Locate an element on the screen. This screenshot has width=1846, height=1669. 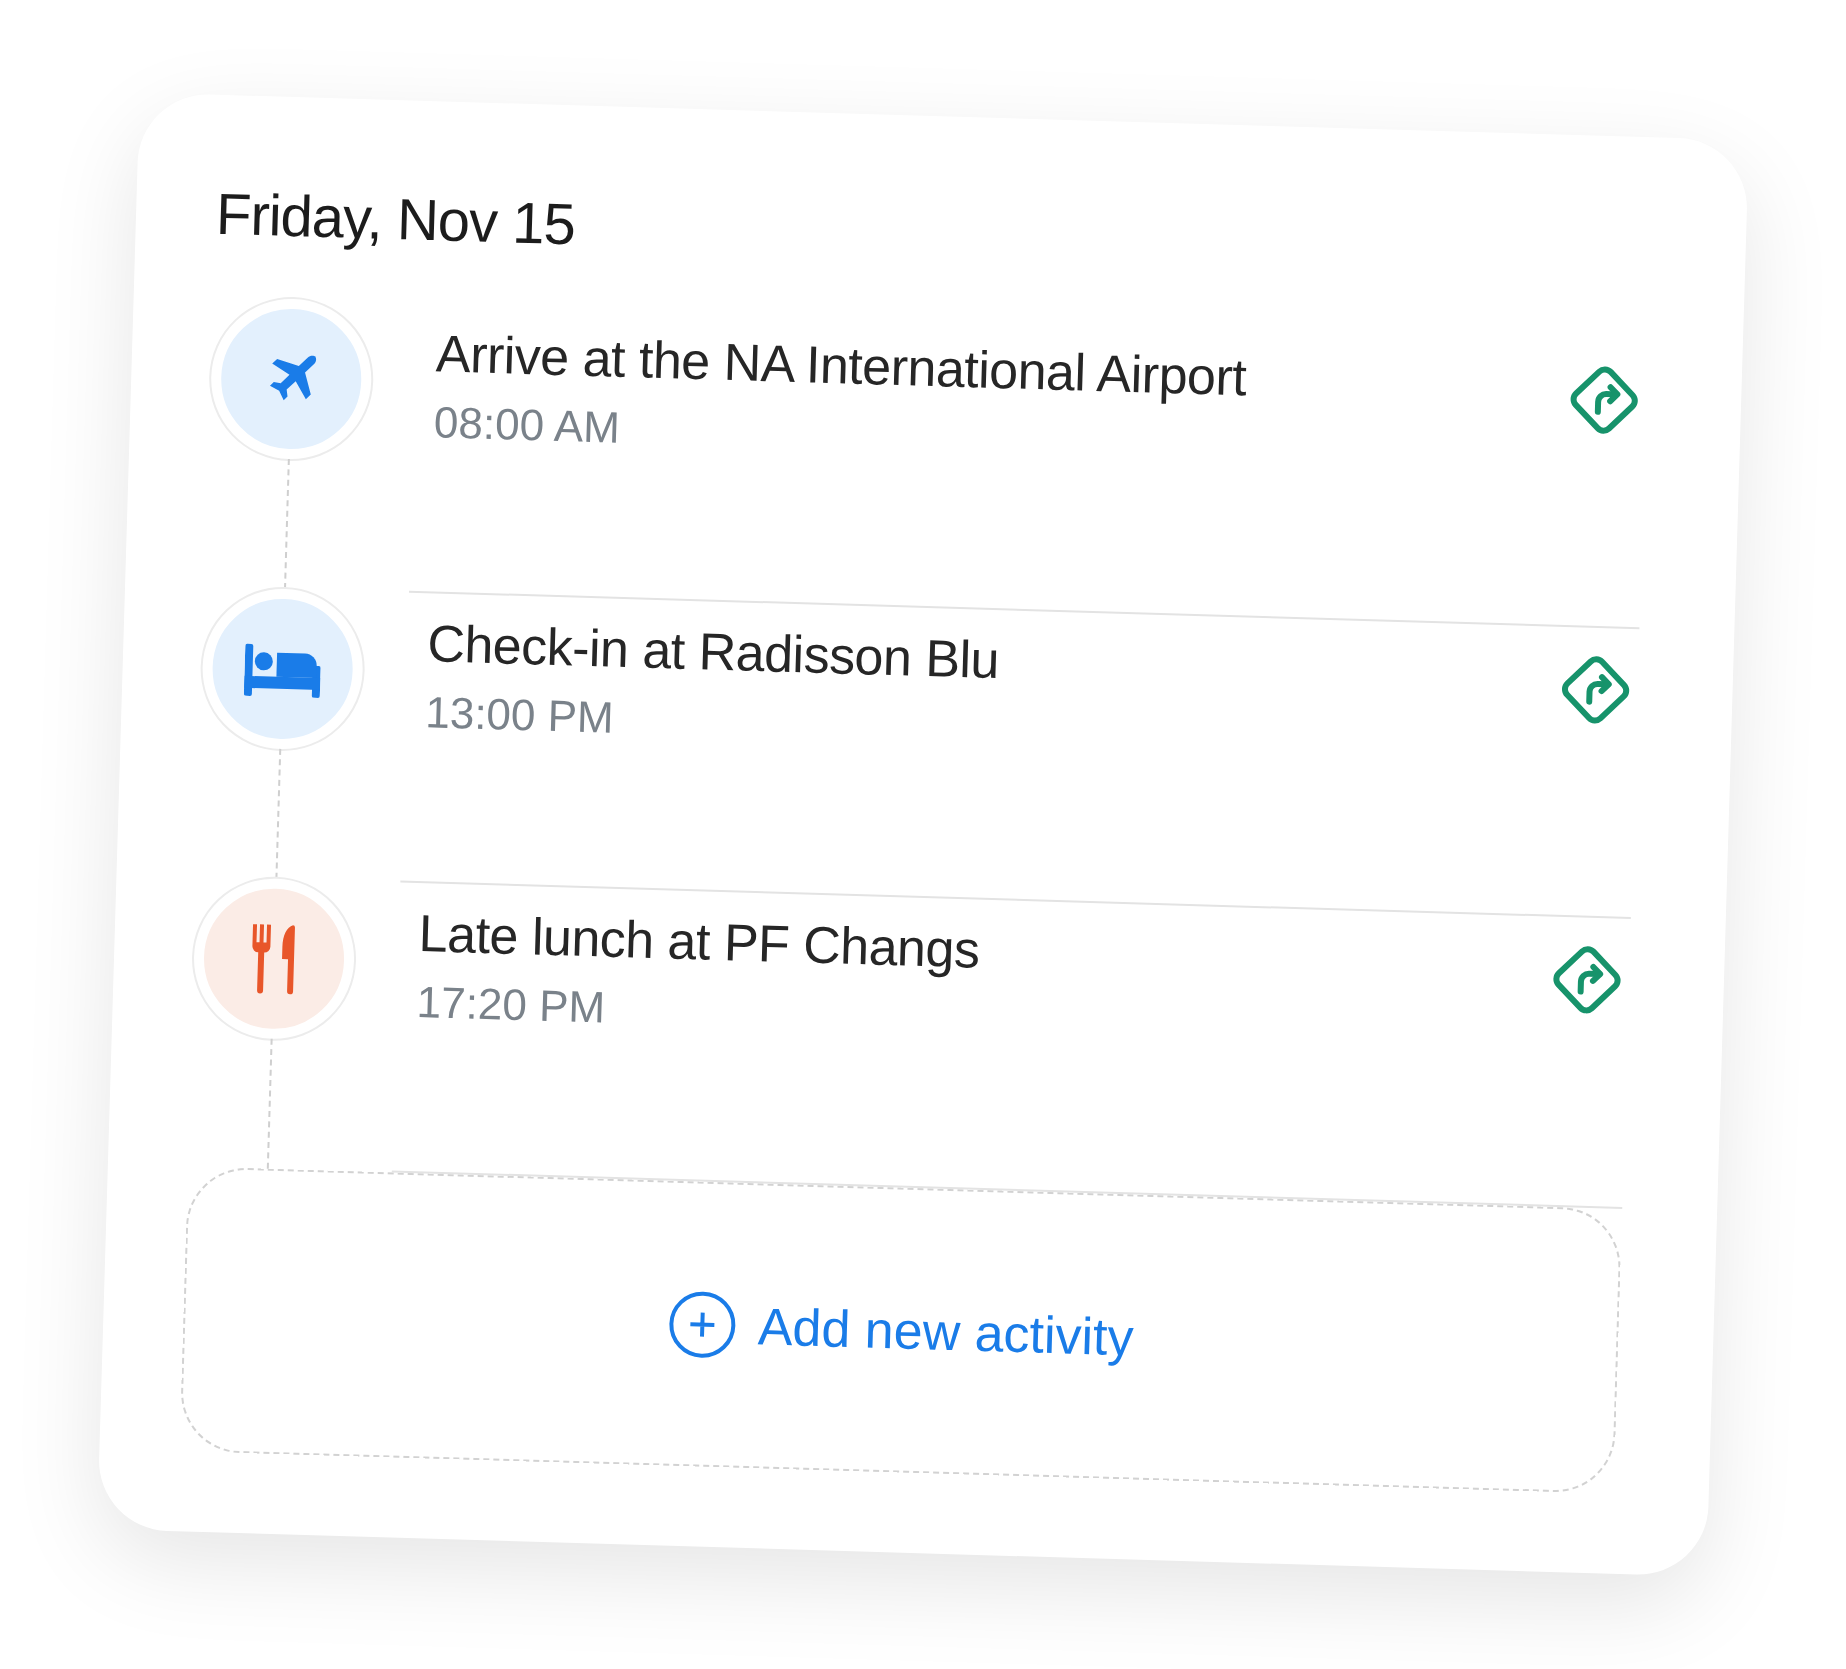
plus-circle-icon is located at coordinates (702, 1324).